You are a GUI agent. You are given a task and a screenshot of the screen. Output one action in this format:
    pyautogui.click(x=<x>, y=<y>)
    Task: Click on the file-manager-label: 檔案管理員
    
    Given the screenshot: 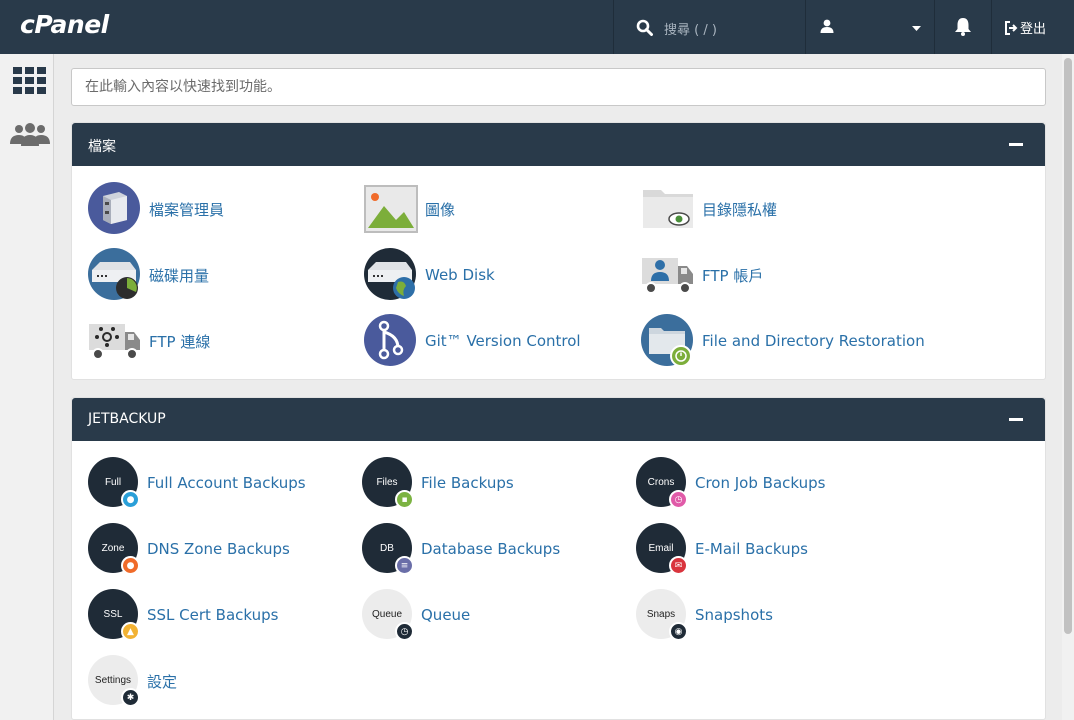 What is the action you would take?
    pyautogui.click(x=187, y=209)
    